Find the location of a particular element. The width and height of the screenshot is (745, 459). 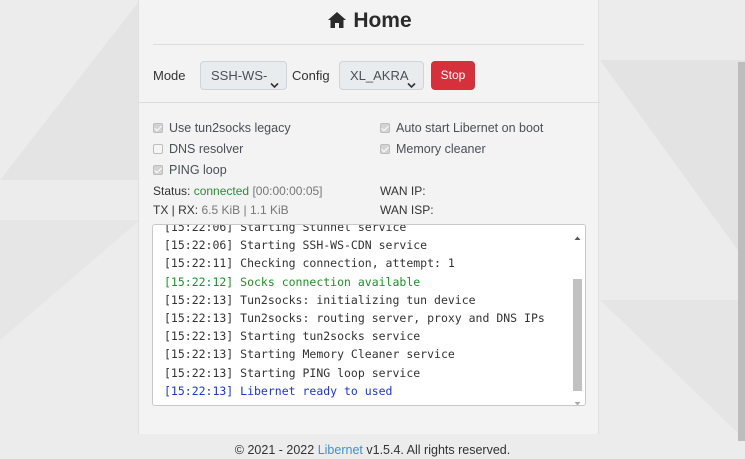

traffic-line: TX | RX: 6.5 KiB | 1.1 KiB is located at coordinates (221, 210).